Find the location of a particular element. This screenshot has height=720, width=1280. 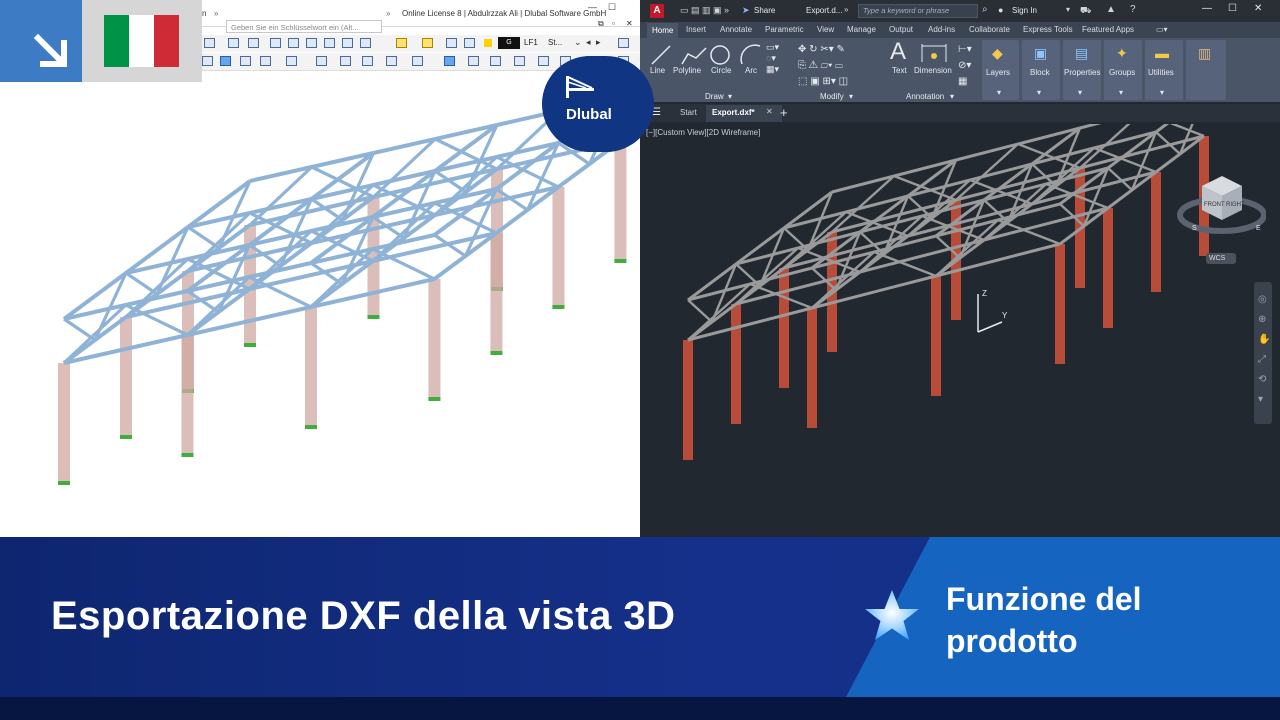

tab-express-tools: Express Tools is located at coordinates (1048, 29).